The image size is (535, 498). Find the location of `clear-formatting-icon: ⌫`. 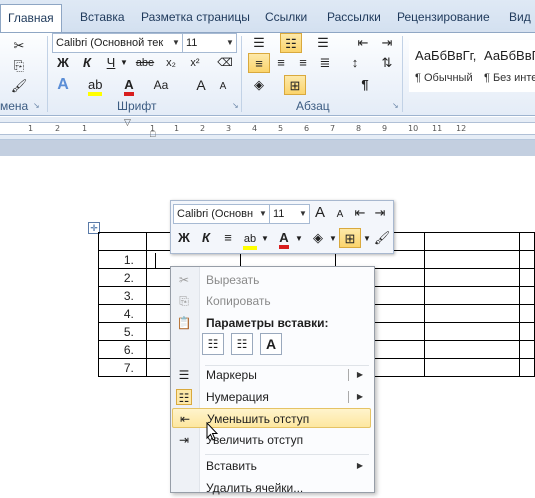

clear-formatting-icon: ⌫ is located at coordinates (225, 63).